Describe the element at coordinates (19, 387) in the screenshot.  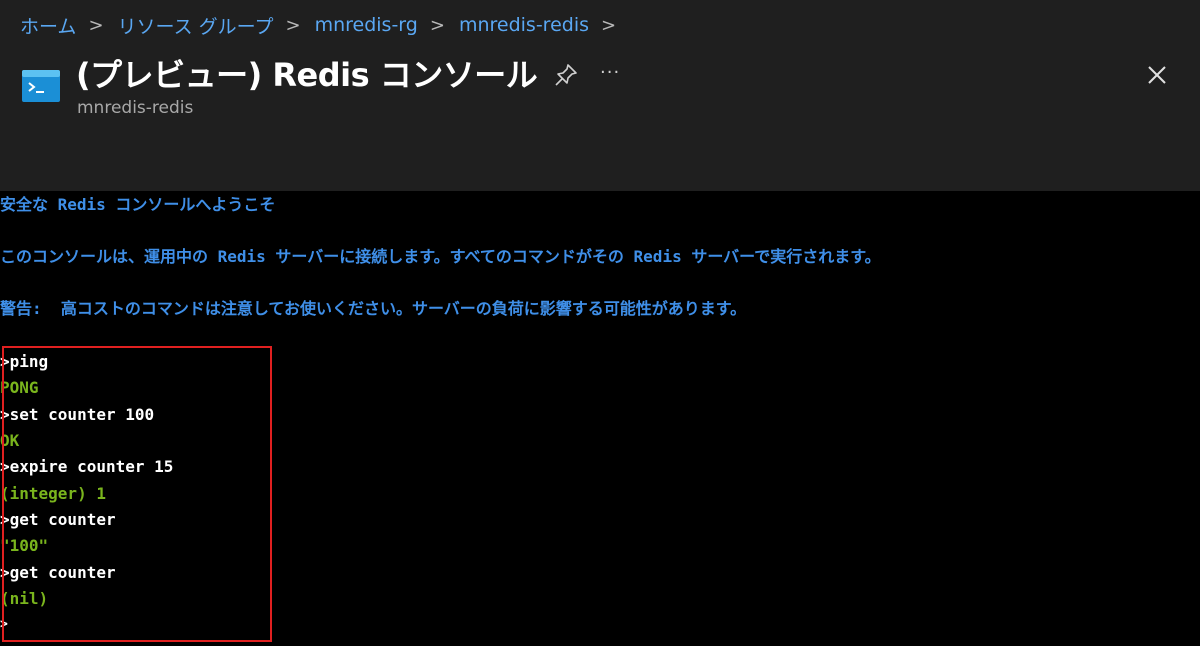
I see `console-output-line: PONG` at that location.